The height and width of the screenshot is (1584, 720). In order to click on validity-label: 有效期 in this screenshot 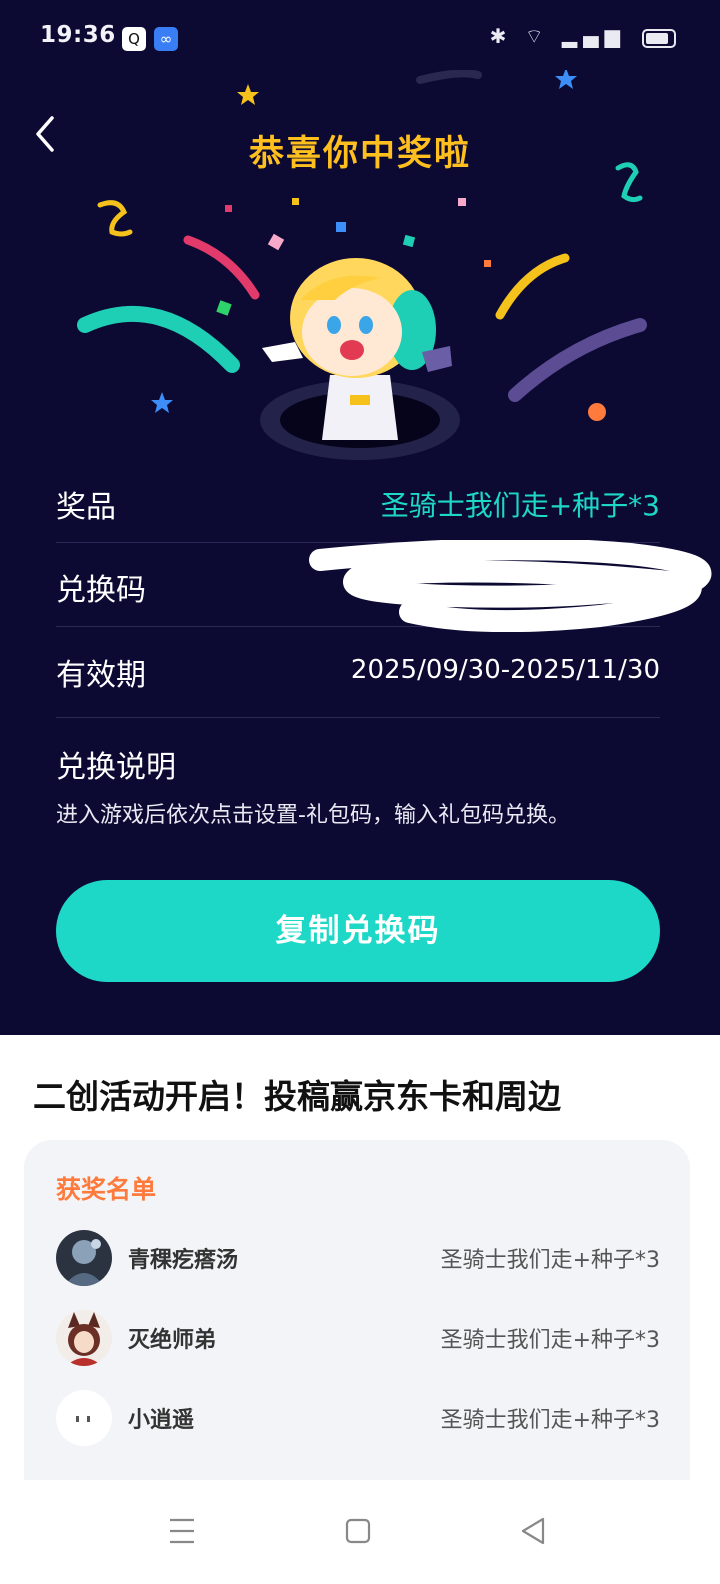, I will do `click(101, 675)`.